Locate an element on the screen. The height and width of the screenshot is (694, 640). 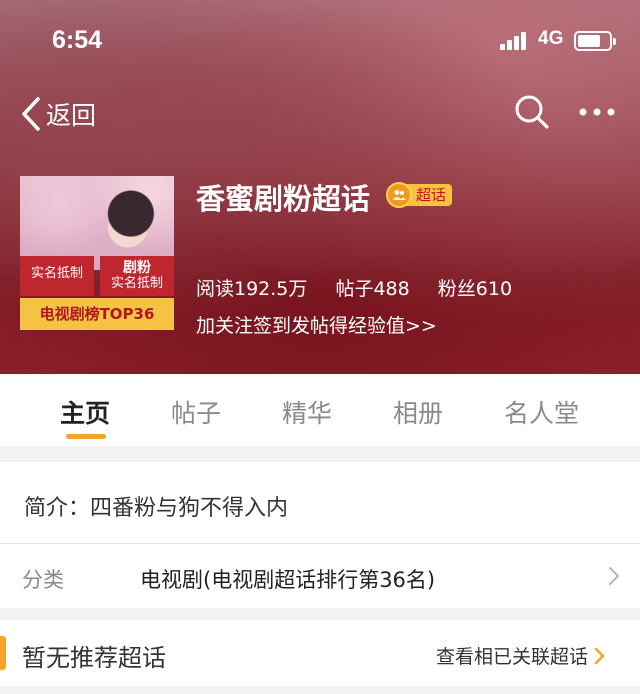
active-tab-indicator is located at coordinates (86, 436).